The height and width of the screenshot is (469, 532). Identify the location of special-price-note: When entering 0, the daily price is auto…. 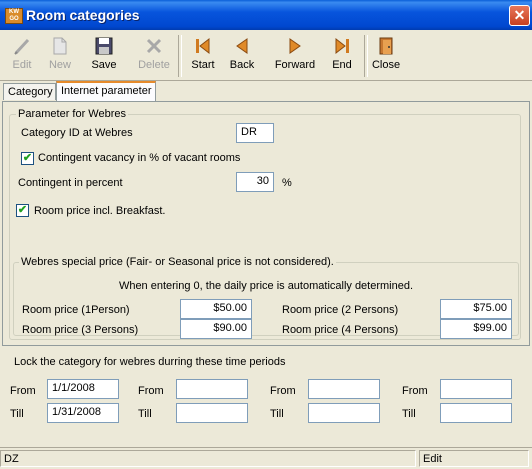
(266, 286).